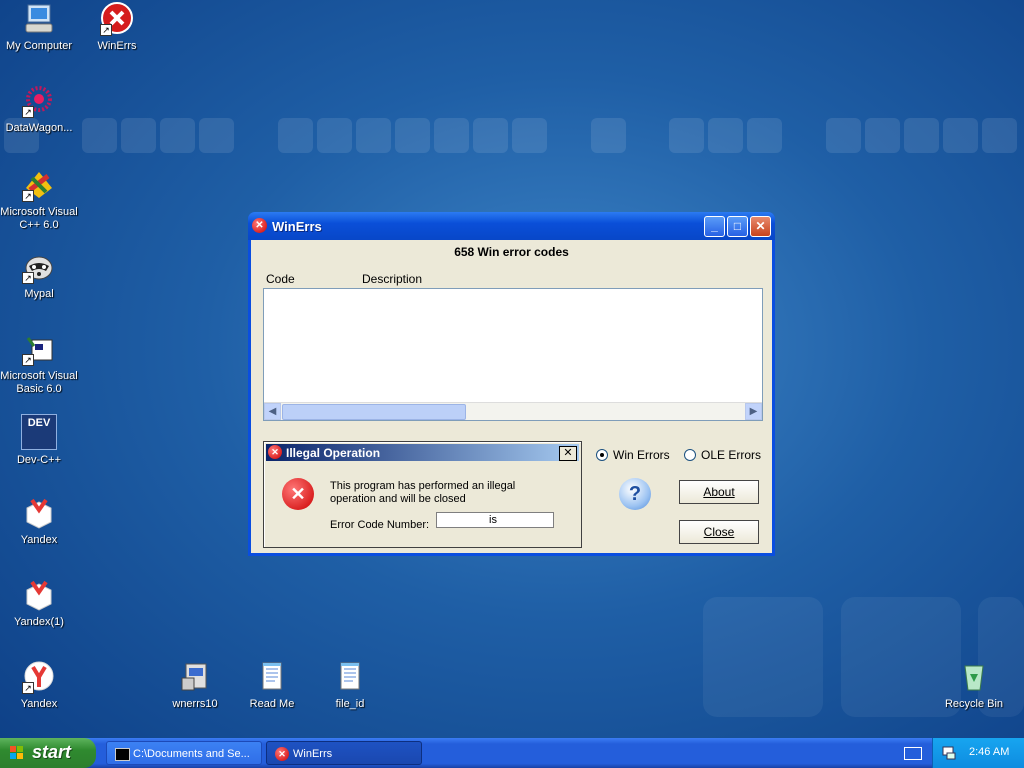 This screenshot has height=768, width=1024. I want to click on system-tray: 2:46 AM, so click(978, 753).